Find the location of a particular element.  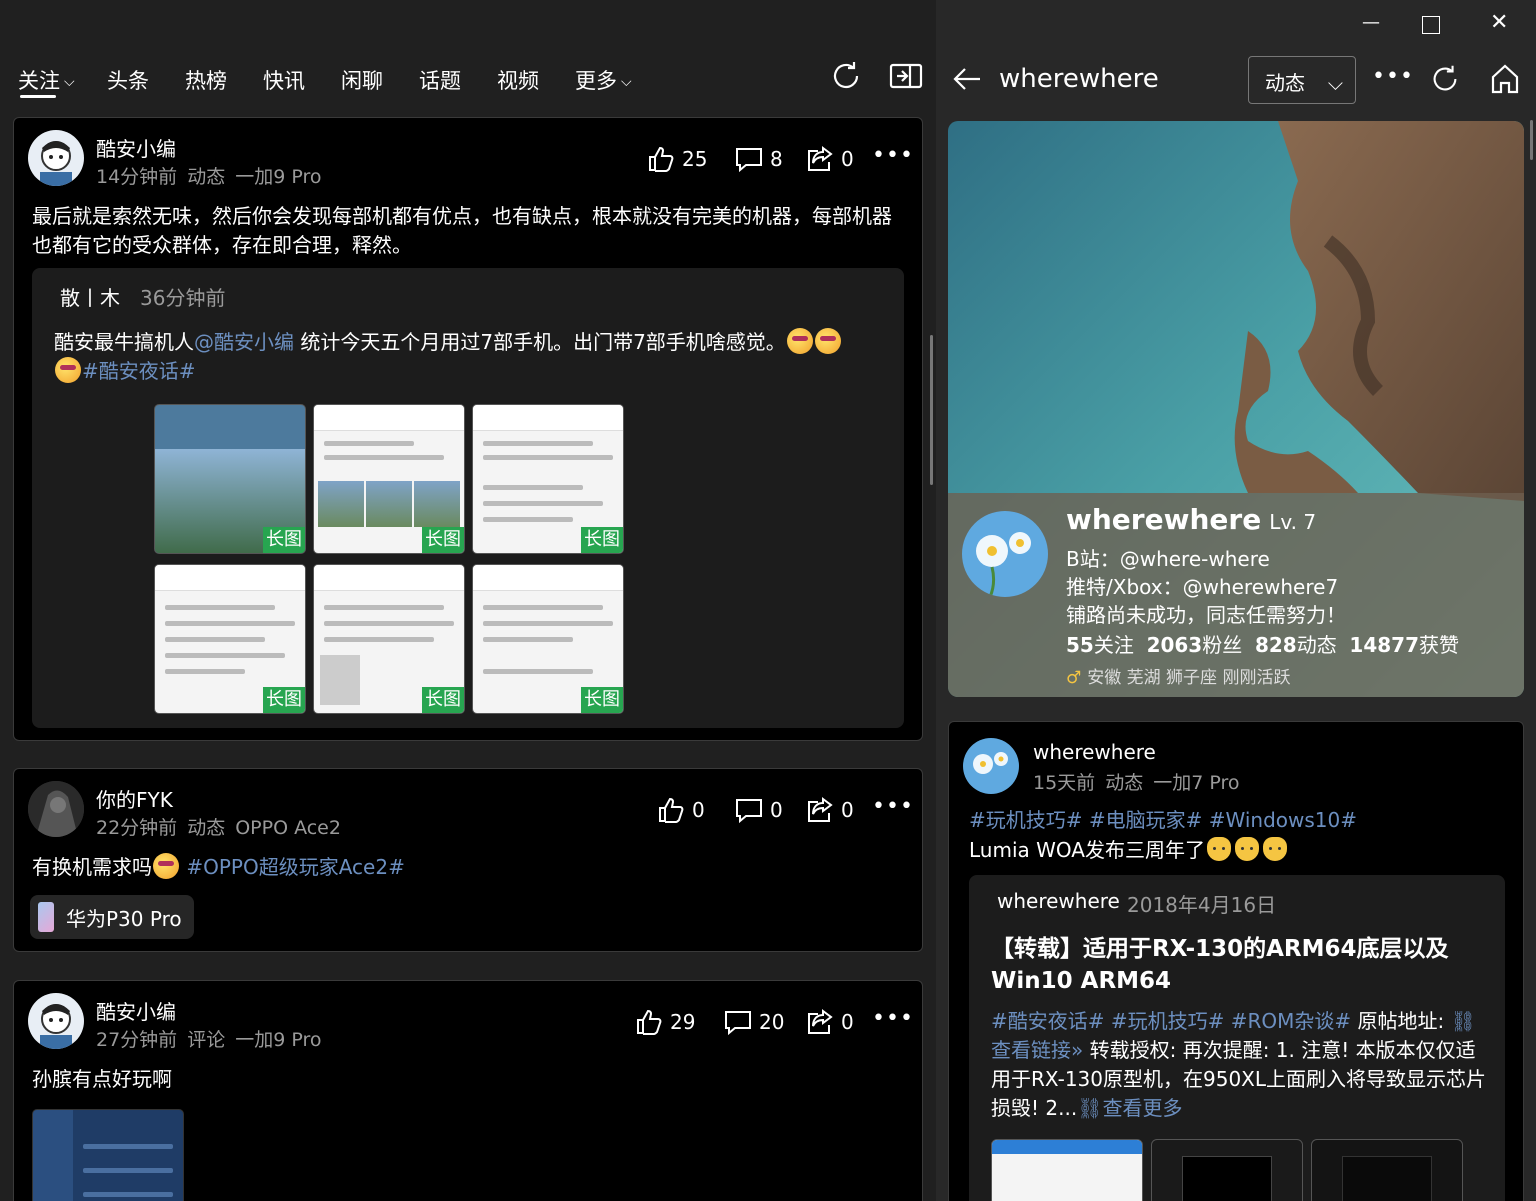

profile-twitter: 推特/Xbox：@wherewhere7 is located at coordinates (1202, 587).